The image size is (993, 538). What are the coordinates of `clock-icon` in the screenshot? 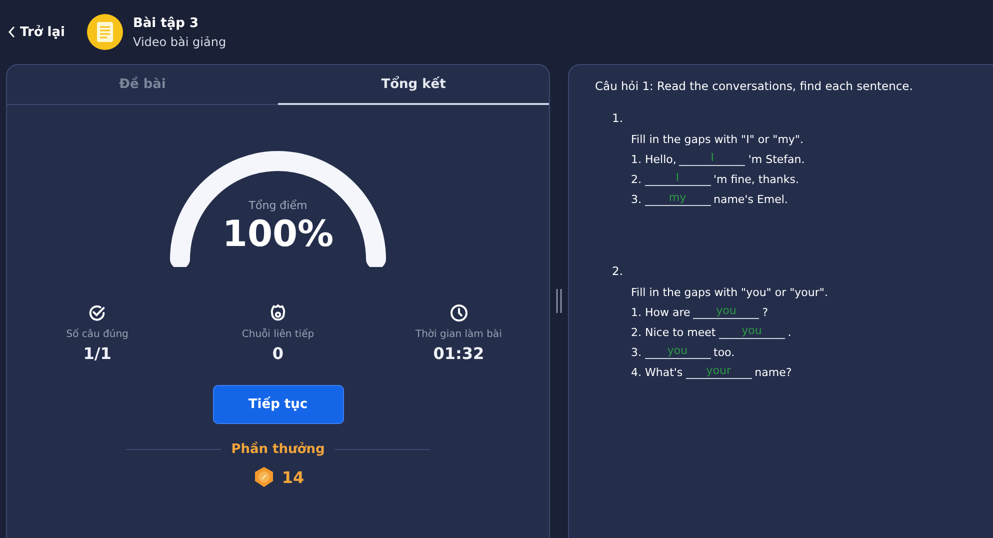 It's located at (458, 313).